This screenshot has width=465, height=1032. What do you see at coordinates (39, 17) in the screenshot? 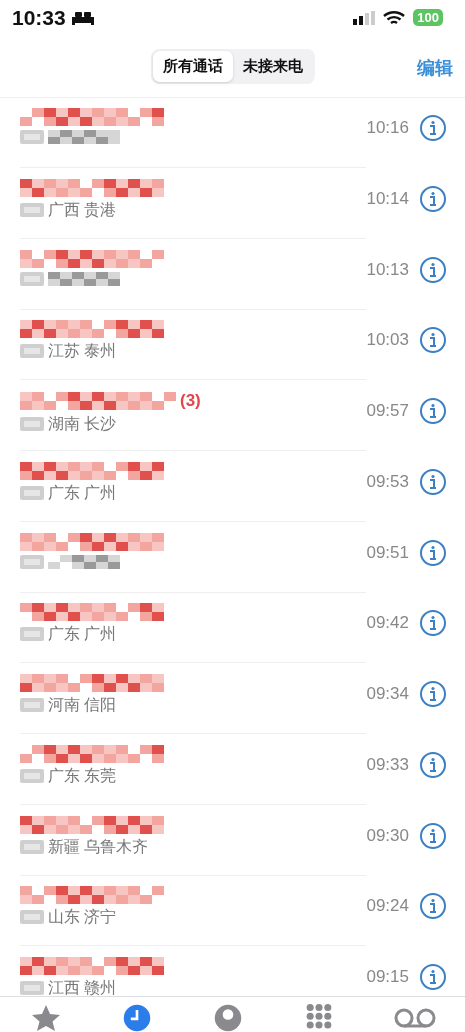
I see `status-time: 10:33` at bounding box center [39, 17].